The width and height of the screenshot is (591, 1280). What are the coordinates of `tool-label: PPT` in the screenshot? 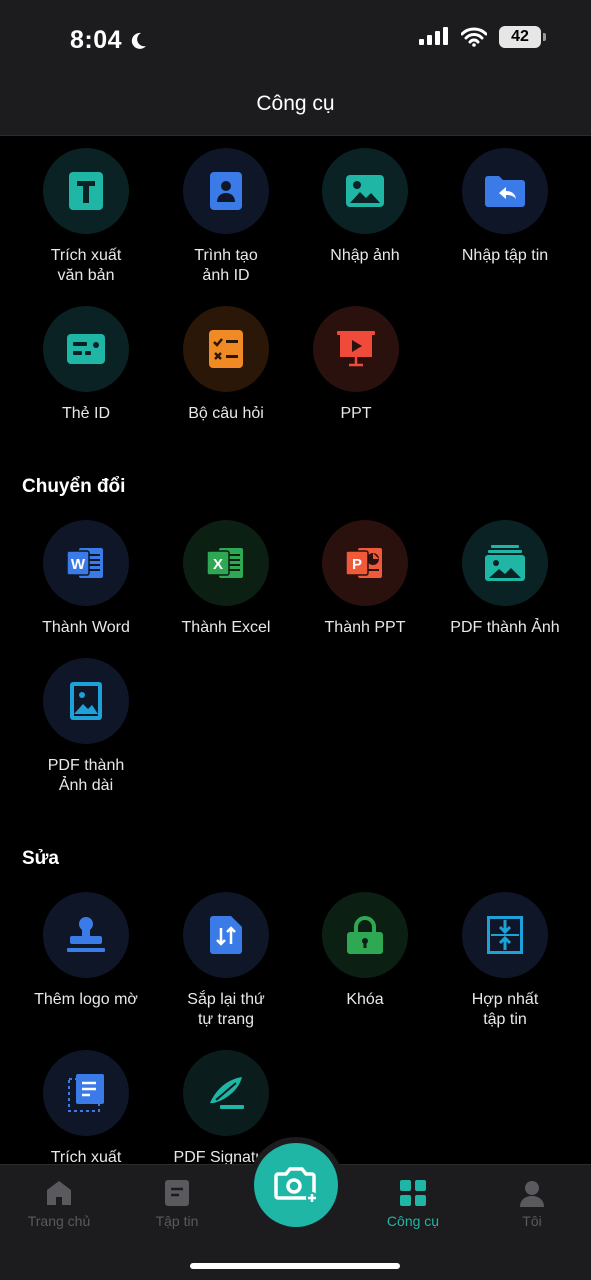 It's located at (356, 413).